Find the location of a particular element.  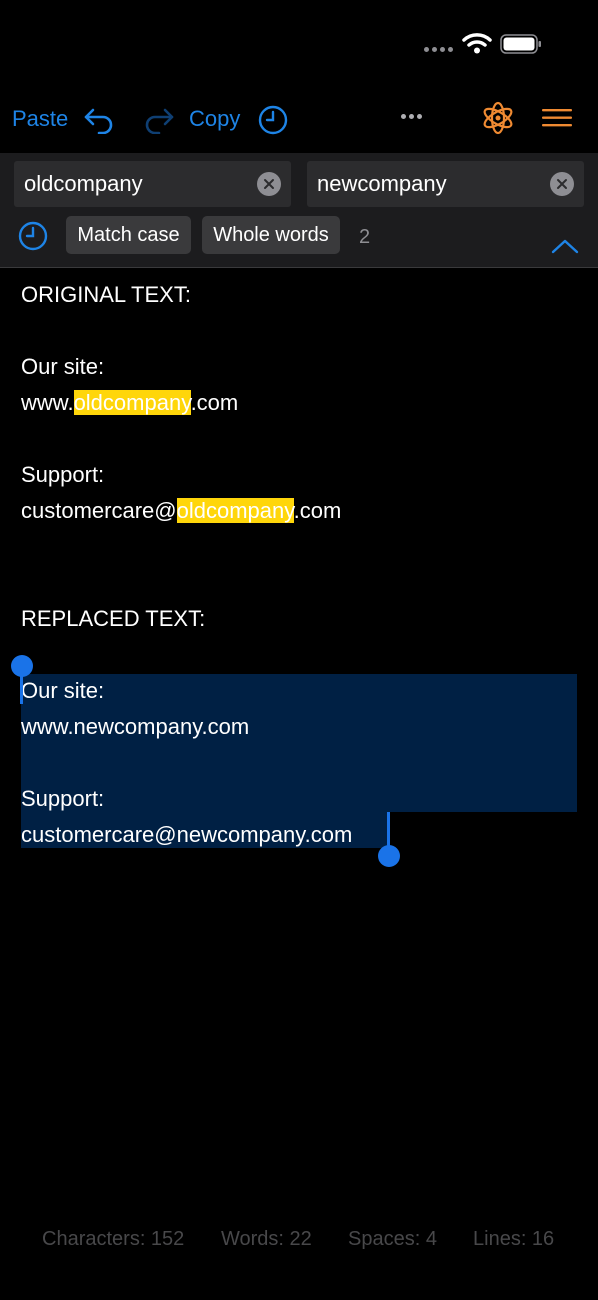

match-count: 2 is located at coordinates (365, 237).